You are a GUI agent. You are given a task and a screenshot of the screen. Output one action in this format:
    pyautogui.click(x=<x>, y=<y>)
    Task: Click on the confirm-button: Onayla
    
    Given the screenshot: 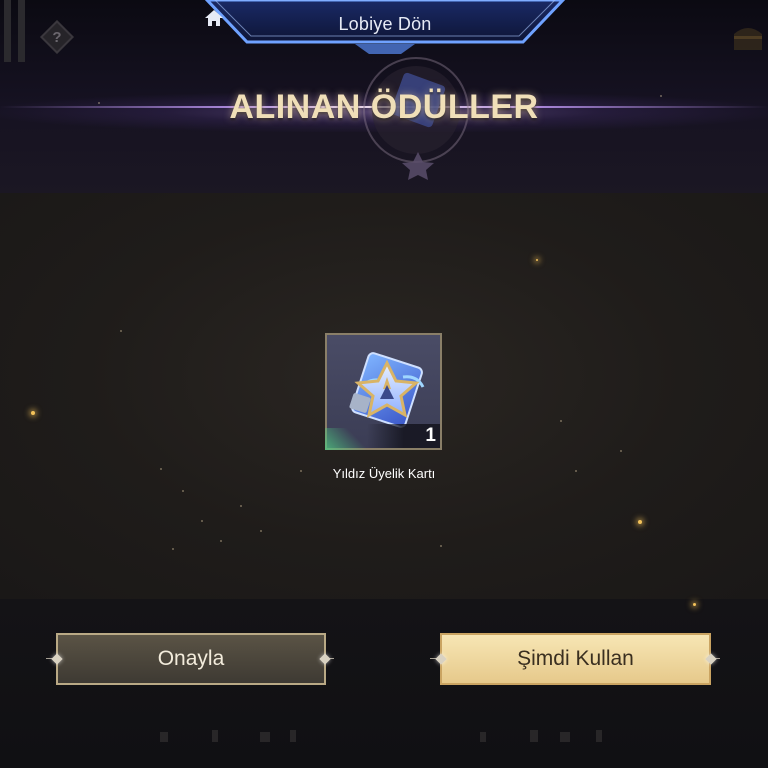 What is the action you would take?
    pyautogui.click(x=191, y=659)
    